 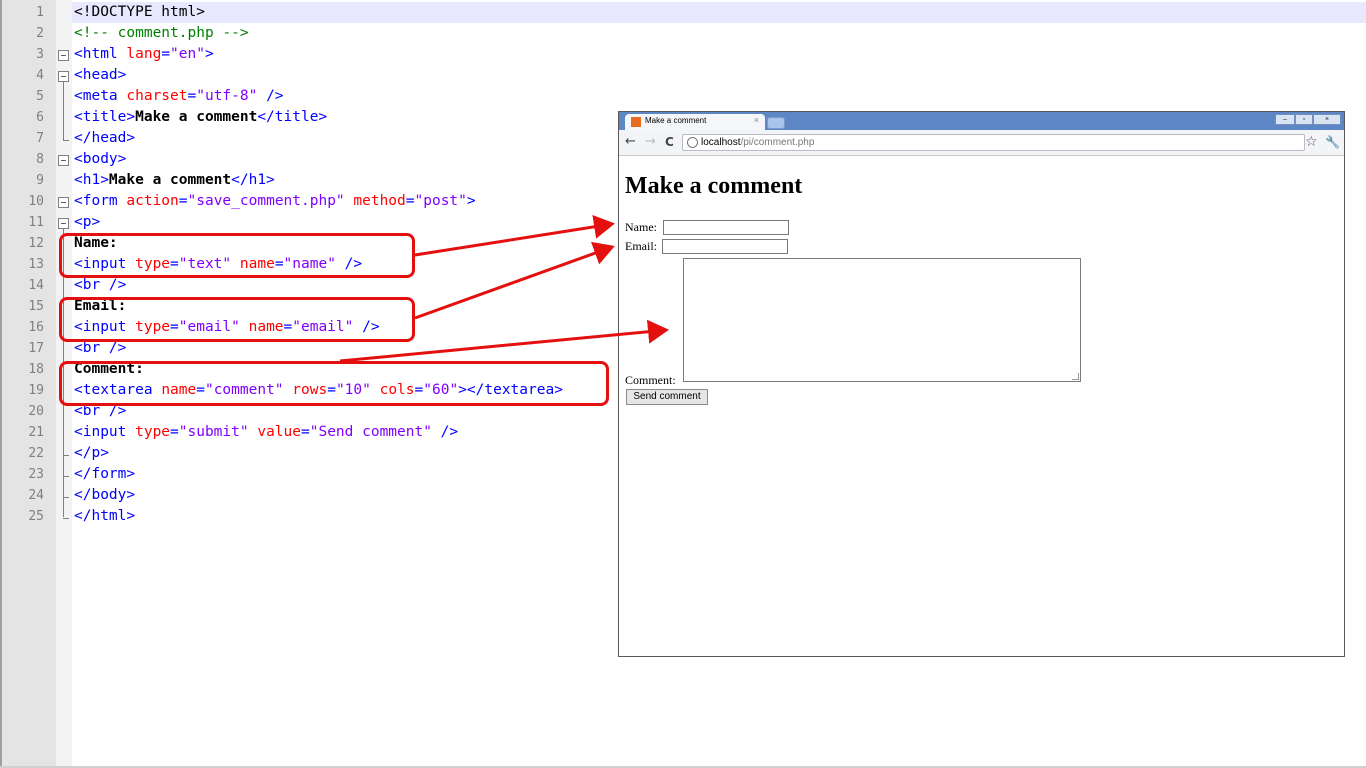 What do you see at coordinates (514, 280) in the screenshot?
I see `arrow-email-to-input` at bounding box center [514, 280].